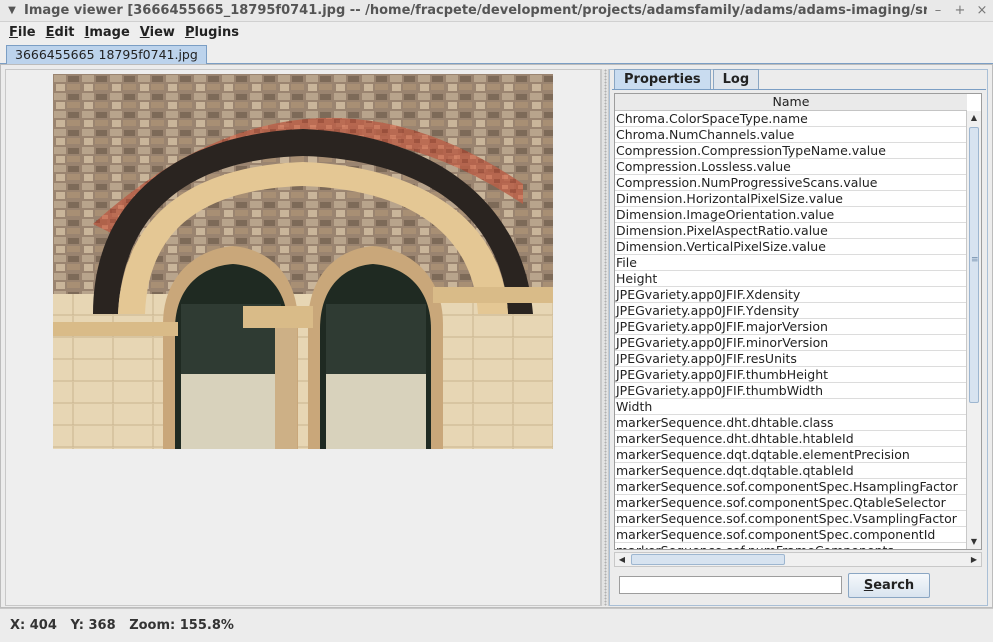  What do you see at coordinates (212, 32) in the screenshot?
I see `menu-plugins: Plugins` at bounding box center [212, 32].